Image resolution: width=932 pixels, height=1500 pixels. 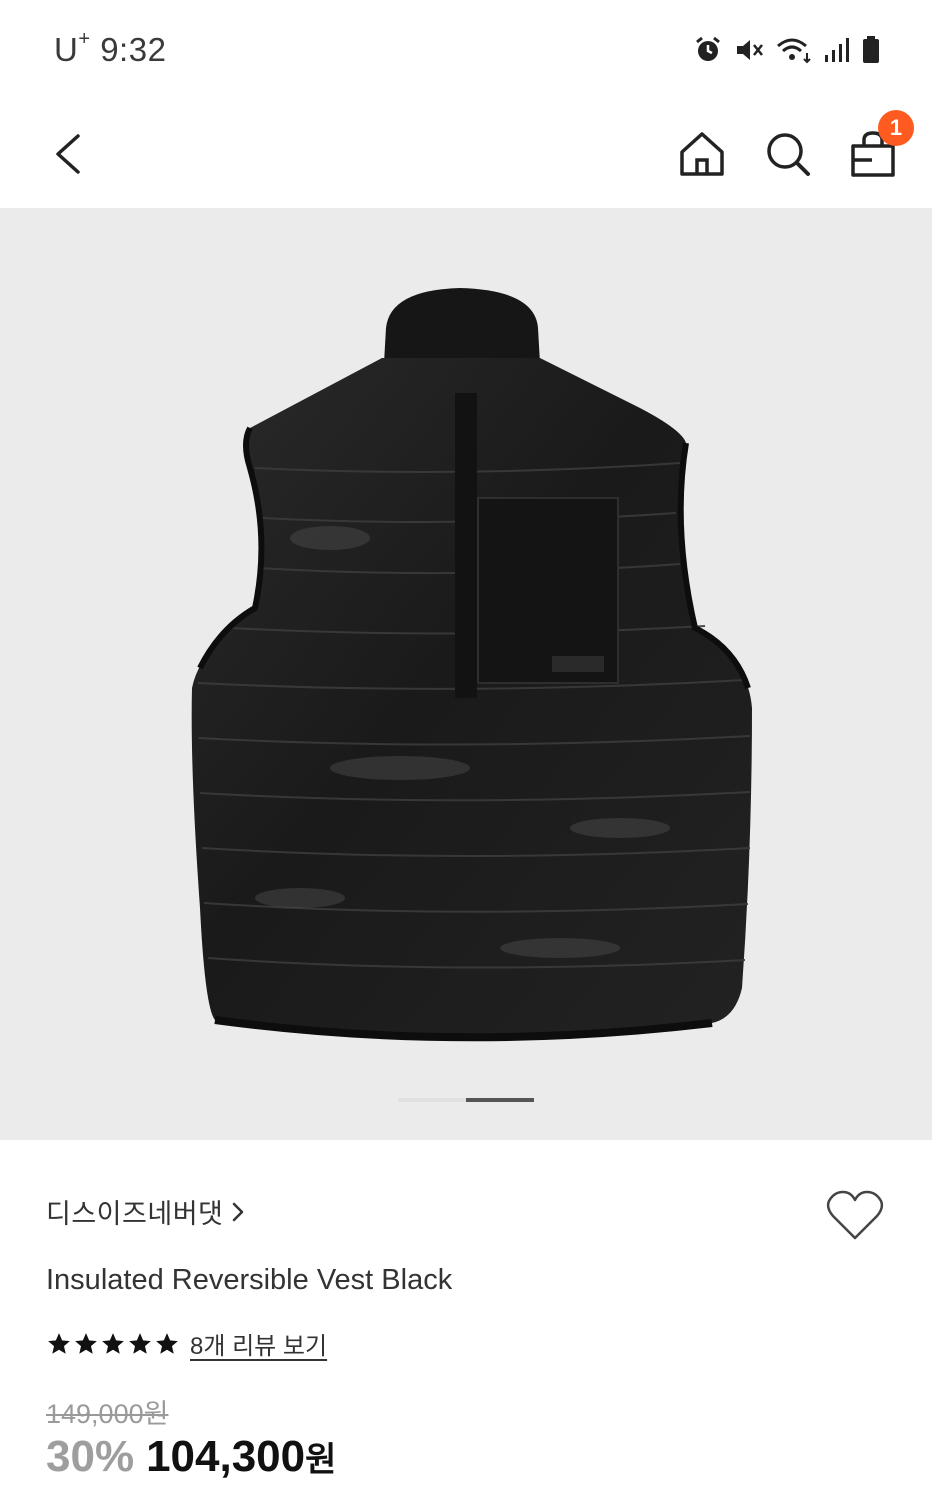 I want to click on currency-label: 원, so click(x=321, y=1460).